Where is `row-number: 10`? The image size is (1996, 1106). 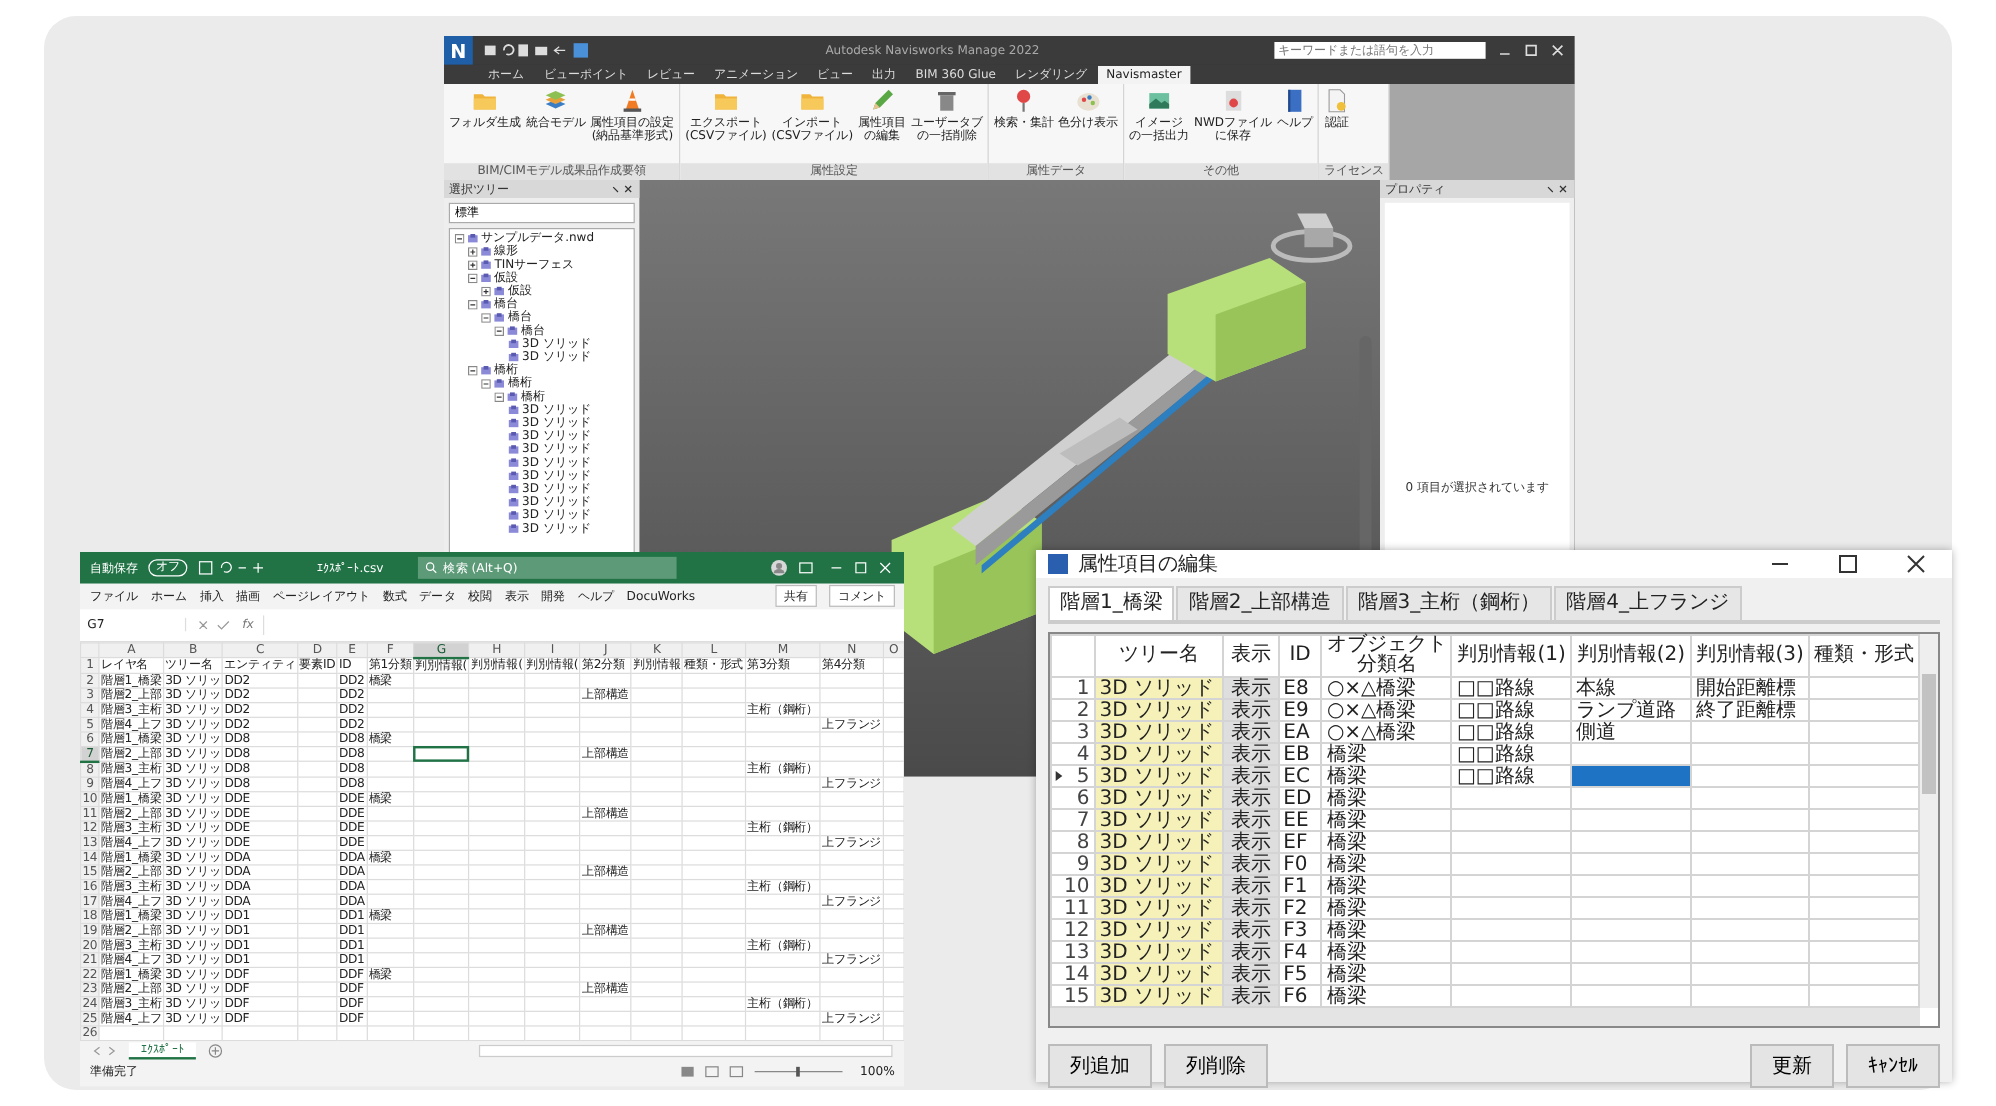
row-number: 10 is located at coordinates (1073, 886).